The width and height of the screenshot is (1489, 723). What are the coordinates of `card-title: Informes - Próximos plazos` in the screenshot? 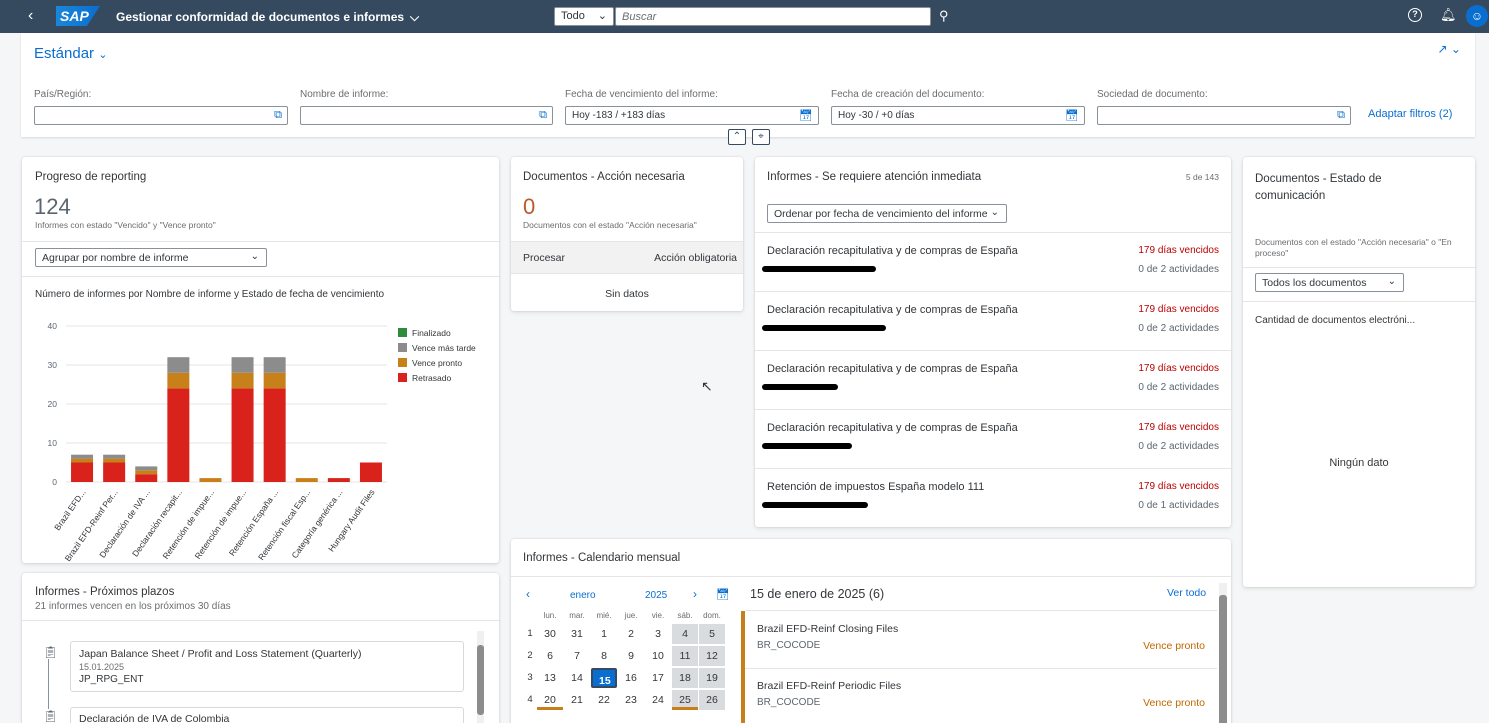 It's located at (104, 592).